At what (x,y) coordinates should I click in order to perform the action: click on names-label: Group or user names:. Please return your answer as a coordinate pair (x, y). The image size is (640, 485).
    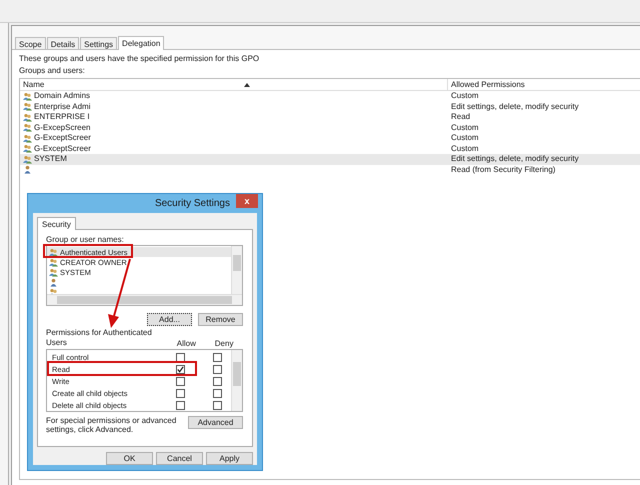
    Looking at the image, I should click on (85, 240).